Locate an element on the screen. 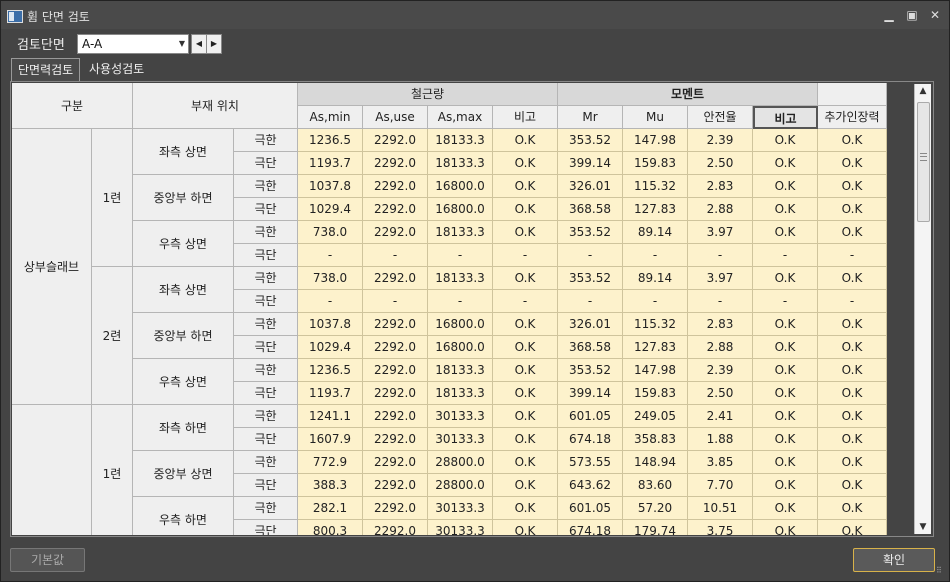 The height and width of the screenshot is (582, 950). tab-serviceability-check: 사용성검토 is located at coordinates (116, 69).